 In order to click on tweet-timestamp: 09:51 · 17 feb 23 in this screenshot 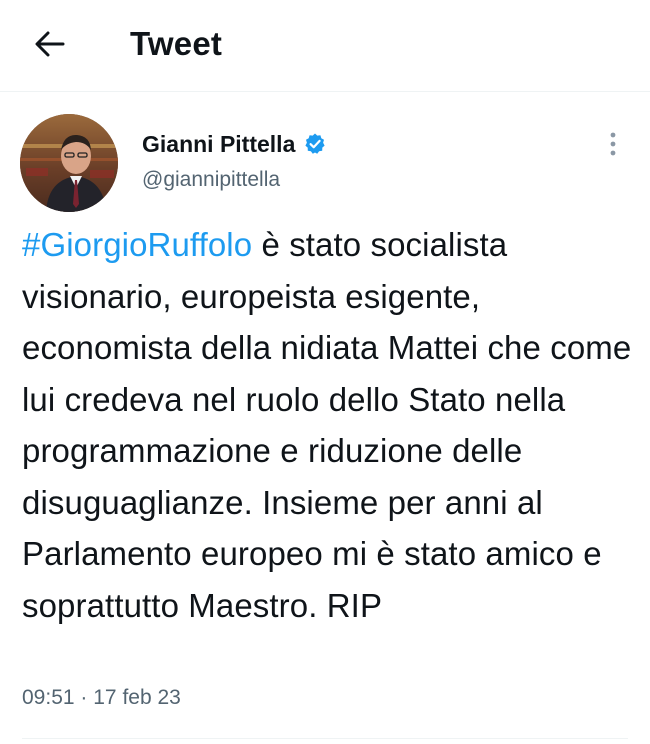, I will do `click(101, 698)`.